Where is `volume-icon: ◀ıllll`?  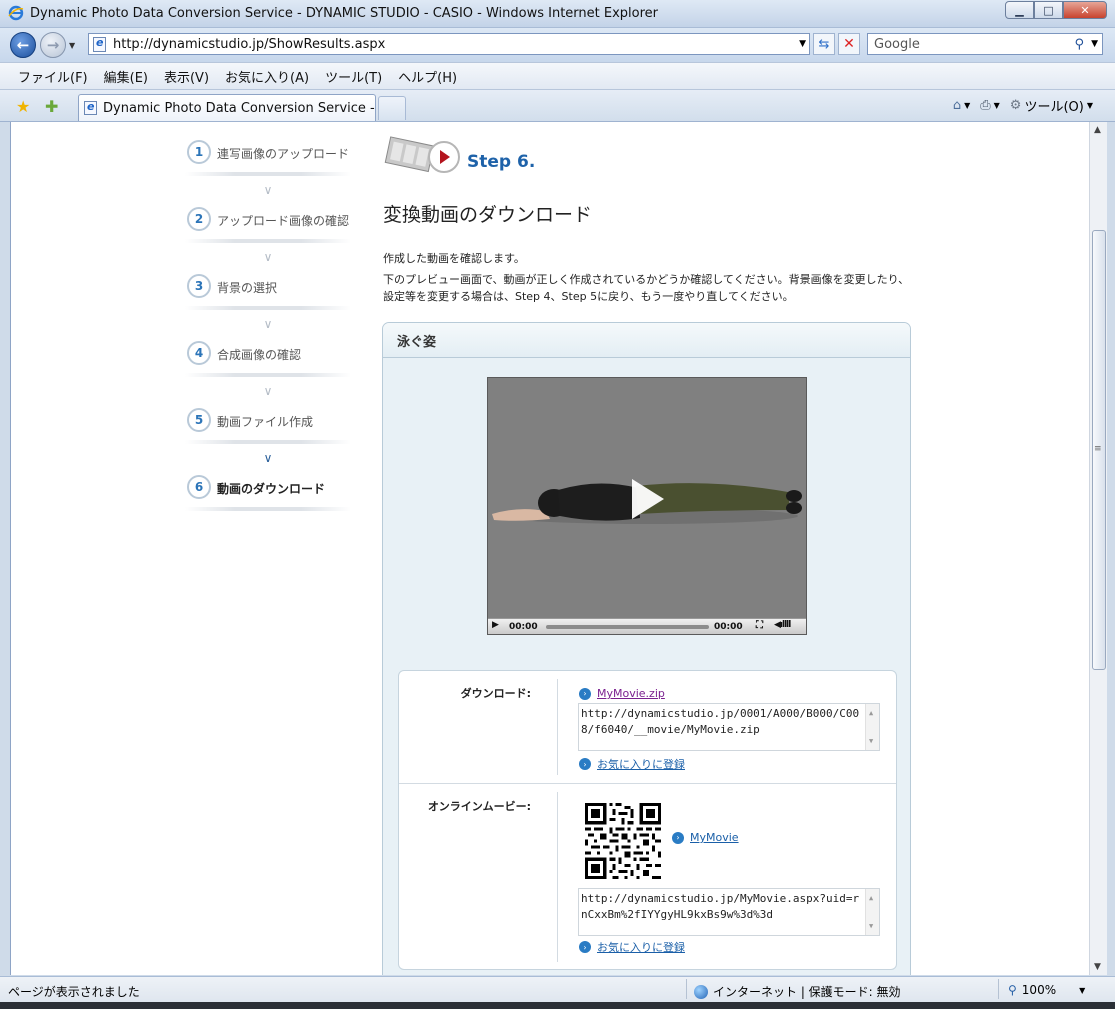 volume-icon: ◀ıllll is located at coordinates (782, 625).